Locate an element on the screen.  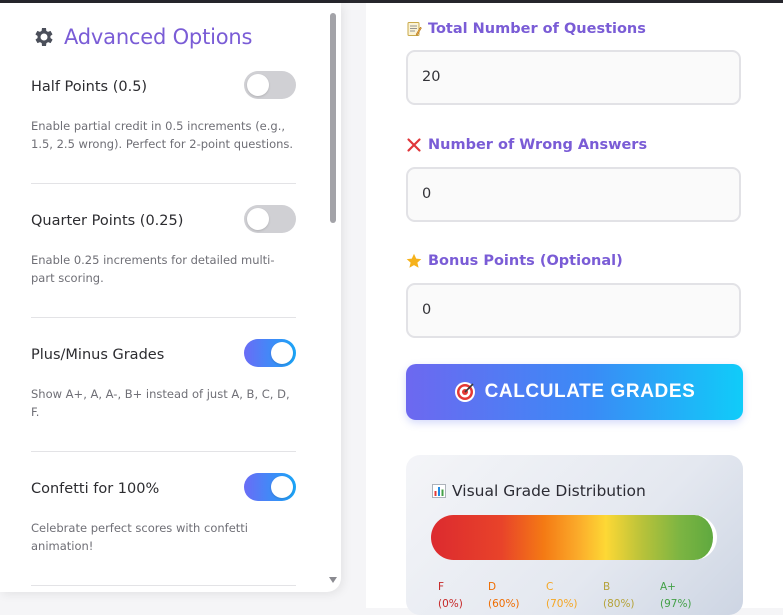
scroll-down-arrow-icon is located at coordinates (333, 580).